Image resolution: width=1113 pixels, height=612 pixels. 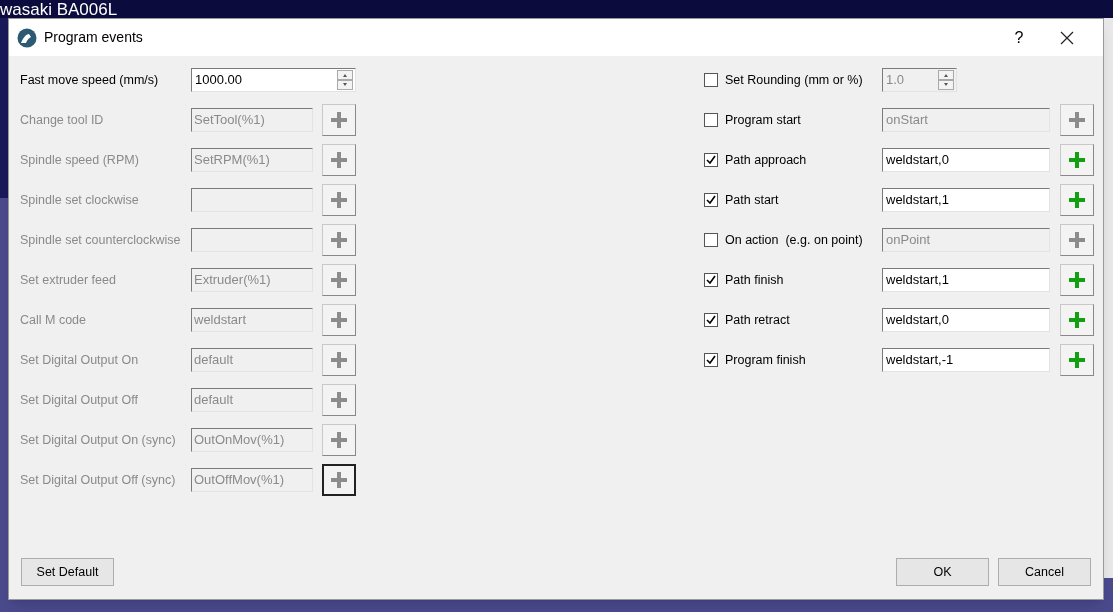 What do you see at coordinates (966, 240) in the screenshot?
I see `command-field: onPoint` at bounding box center [966, 240].